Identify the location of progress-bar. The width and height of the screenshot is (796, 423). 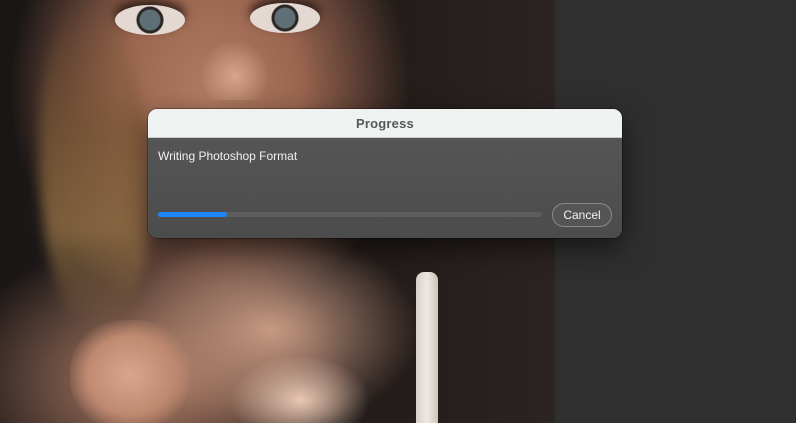
(350, 214).